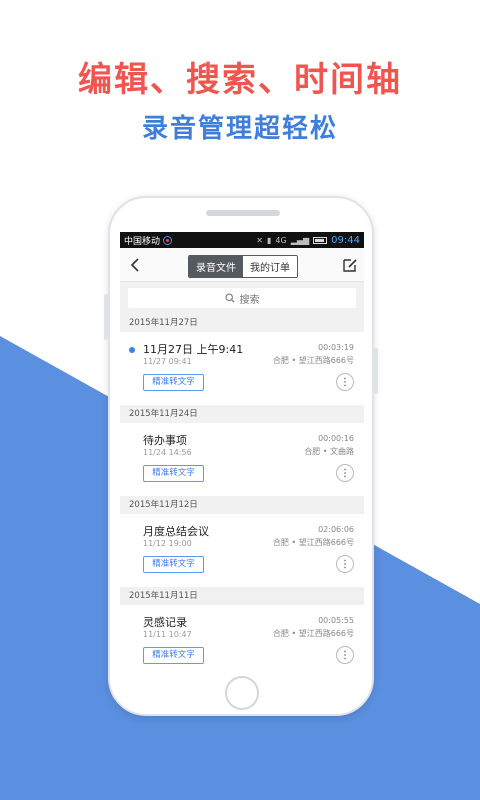  What do you see at coordinates (345, 240) in the screenshot?
I see `status-clock: 09:44` at bounding box center [345, 240].